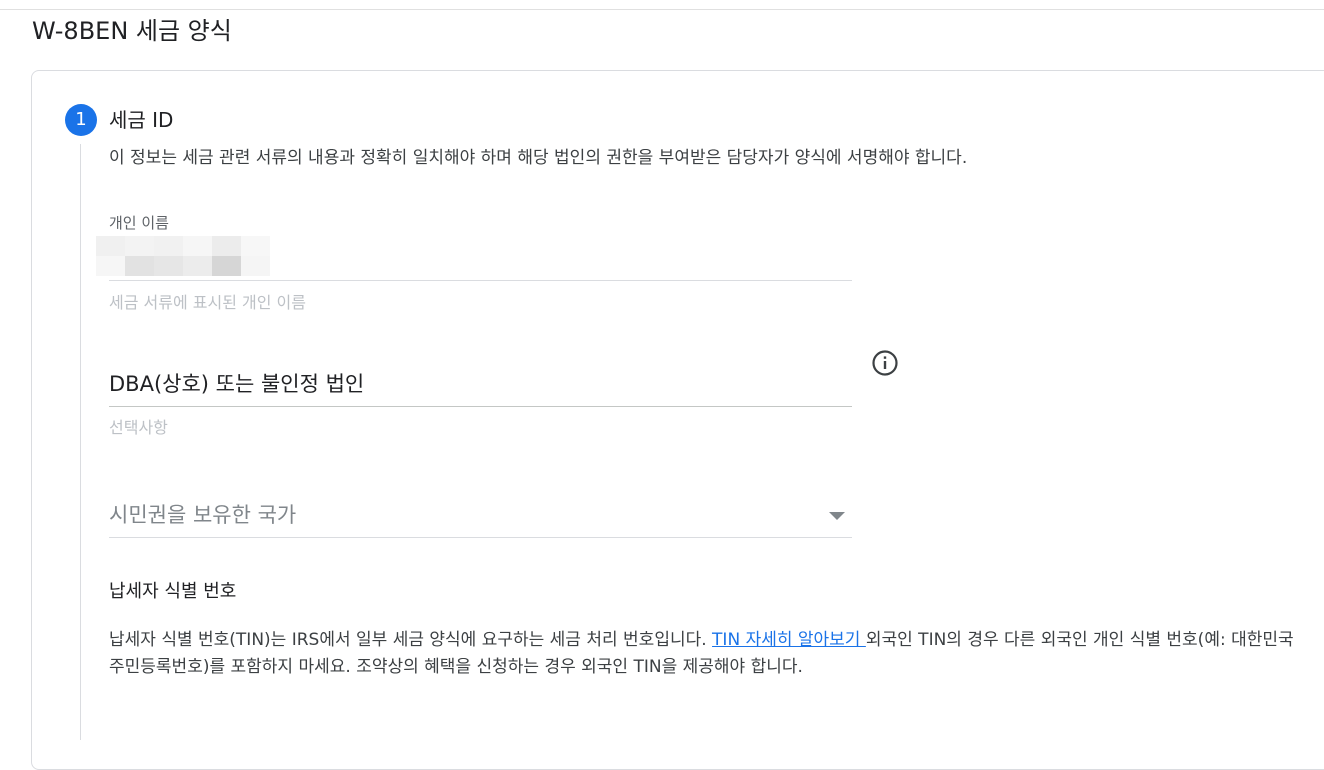 The width and height of the screenshot is (1324, 770). I want to click on dba-input: DBA(상호) 또는 불인정 법인, so click(236, 384).